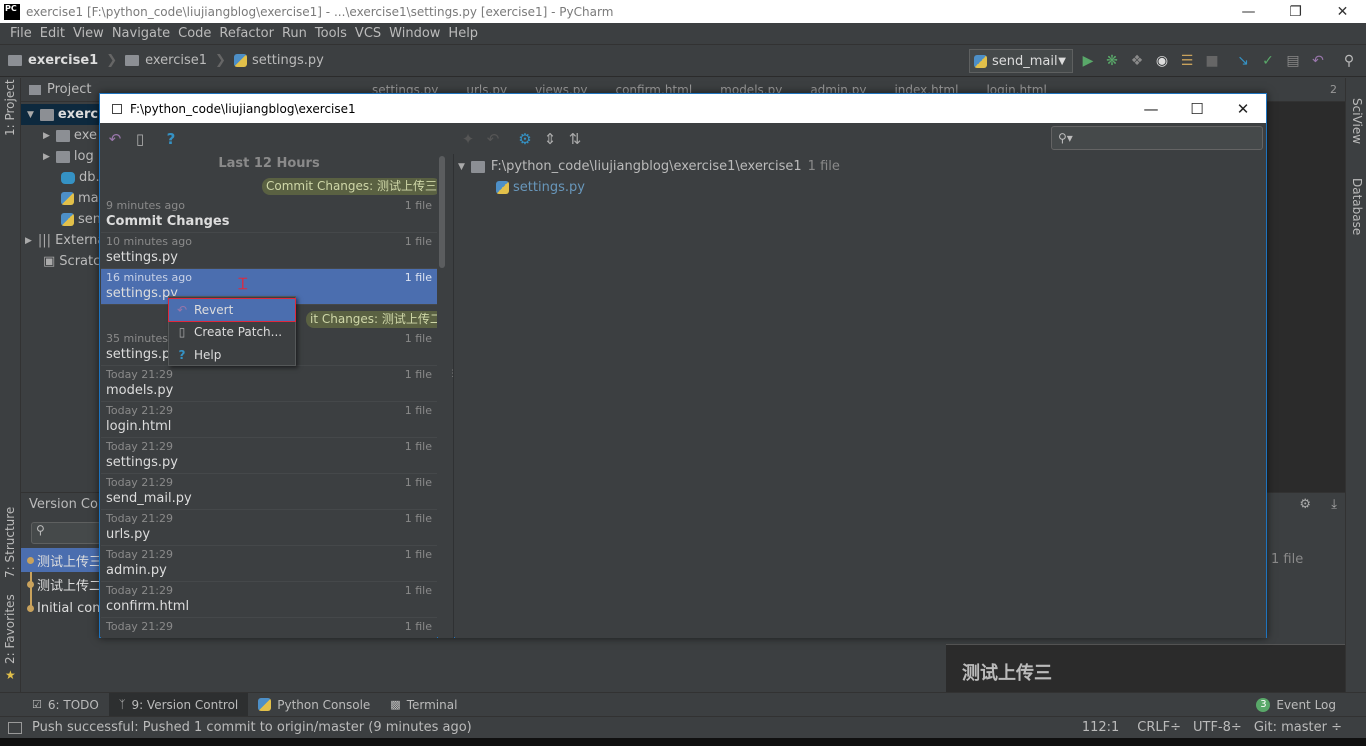  Describe the element at coordinates (1100, 727) in the screenshot. I see `caret-position: 112:1` at that location.